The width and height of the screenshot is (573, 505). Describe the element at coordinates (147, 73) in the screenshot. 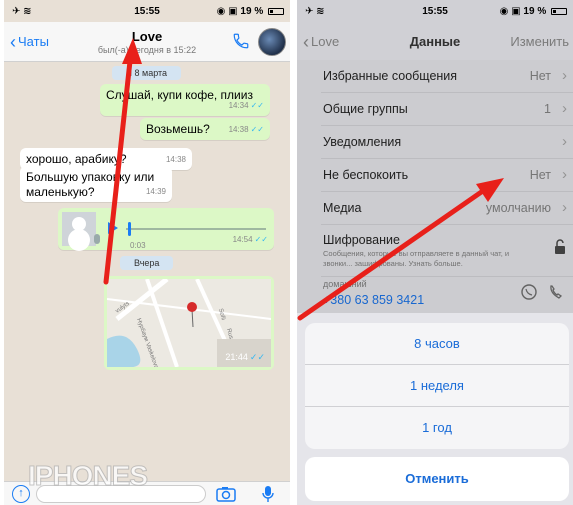

I see `date-separator: Ч 8 марта` at that location.